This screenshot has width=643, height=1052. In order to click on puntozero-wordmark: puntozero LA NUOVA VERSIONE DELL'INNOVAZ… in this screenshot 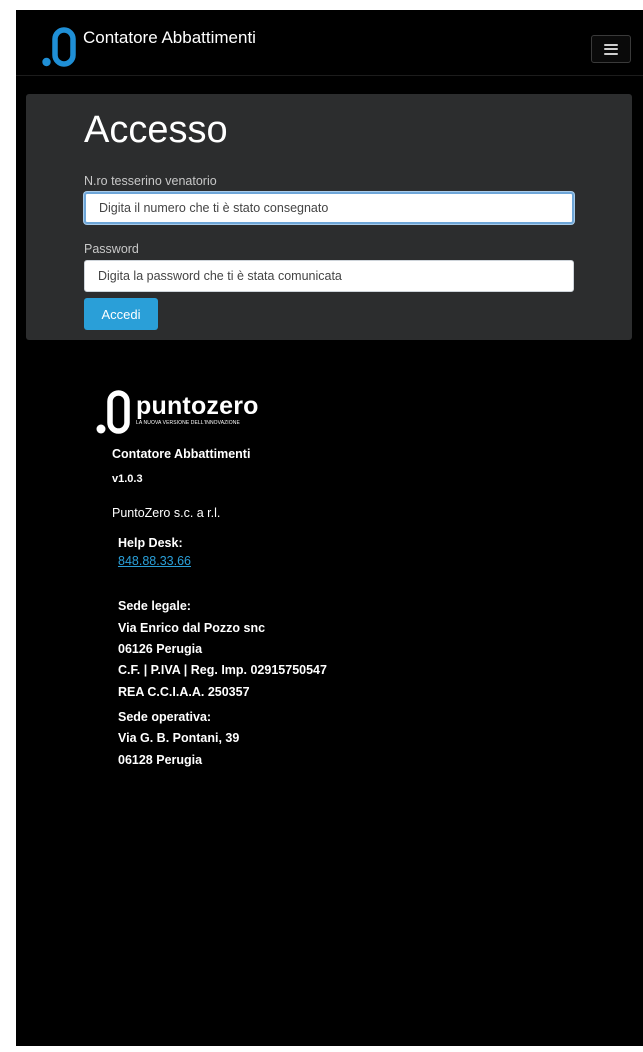, I will do `click(197, 409)`.